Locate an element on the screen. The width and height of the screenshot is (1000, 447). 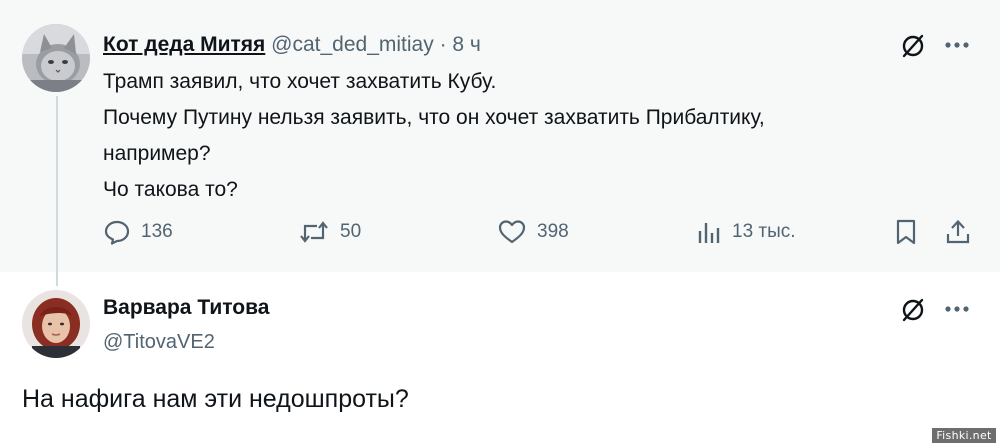
author-line: Варвара Титова is located at coordinates (186, 308).